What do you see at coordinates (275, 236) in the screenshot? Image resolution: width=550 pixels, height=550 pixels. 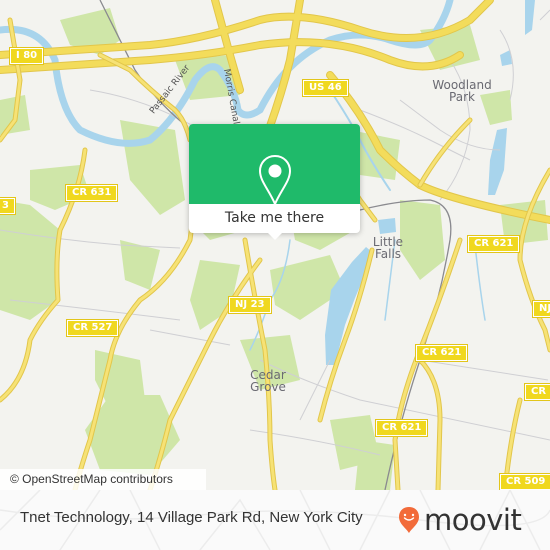 I see `popup-pointer` at bounding box center [275, 236].